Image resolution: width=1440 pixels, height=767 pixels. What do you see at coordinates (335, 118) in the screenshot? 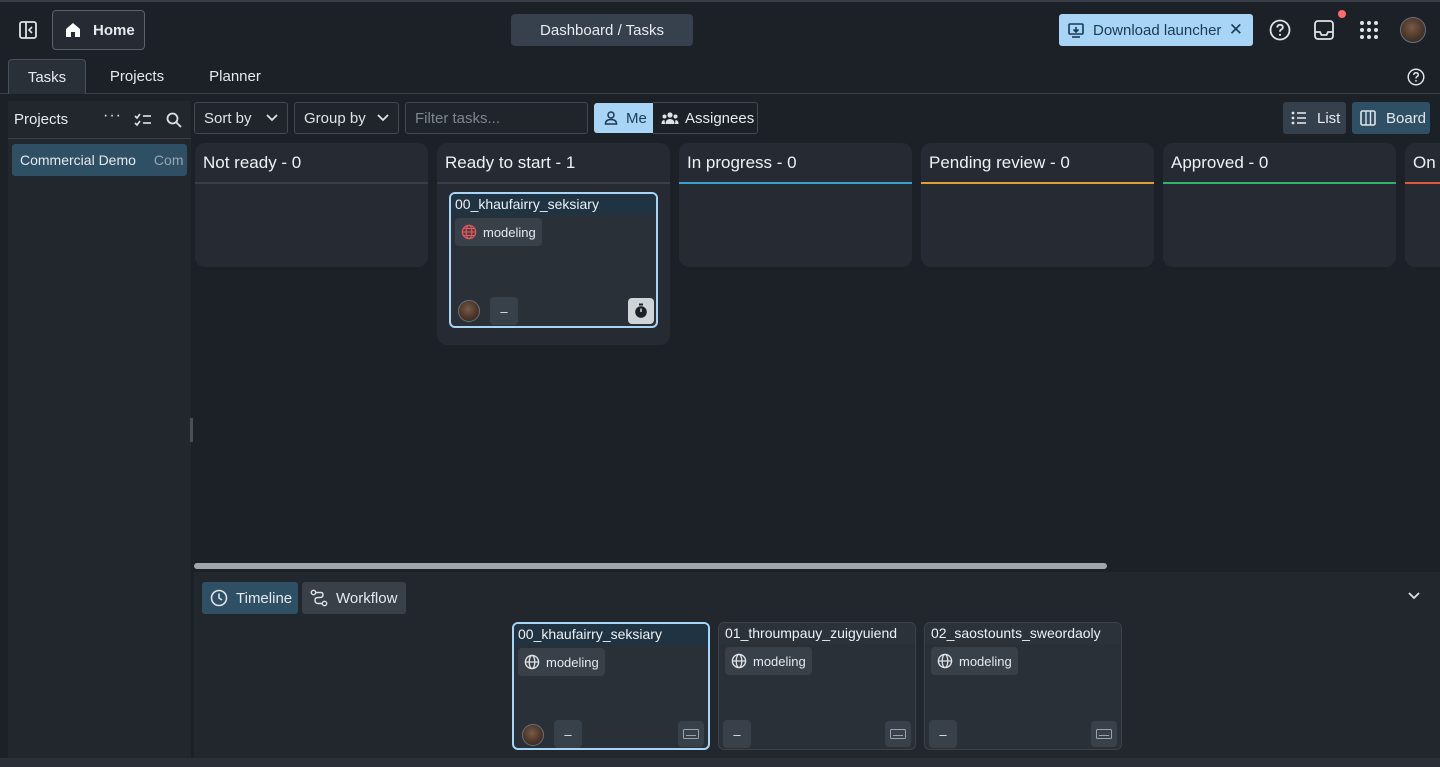
I see `group-by-label: Group by` at bounding box center [335, 118].